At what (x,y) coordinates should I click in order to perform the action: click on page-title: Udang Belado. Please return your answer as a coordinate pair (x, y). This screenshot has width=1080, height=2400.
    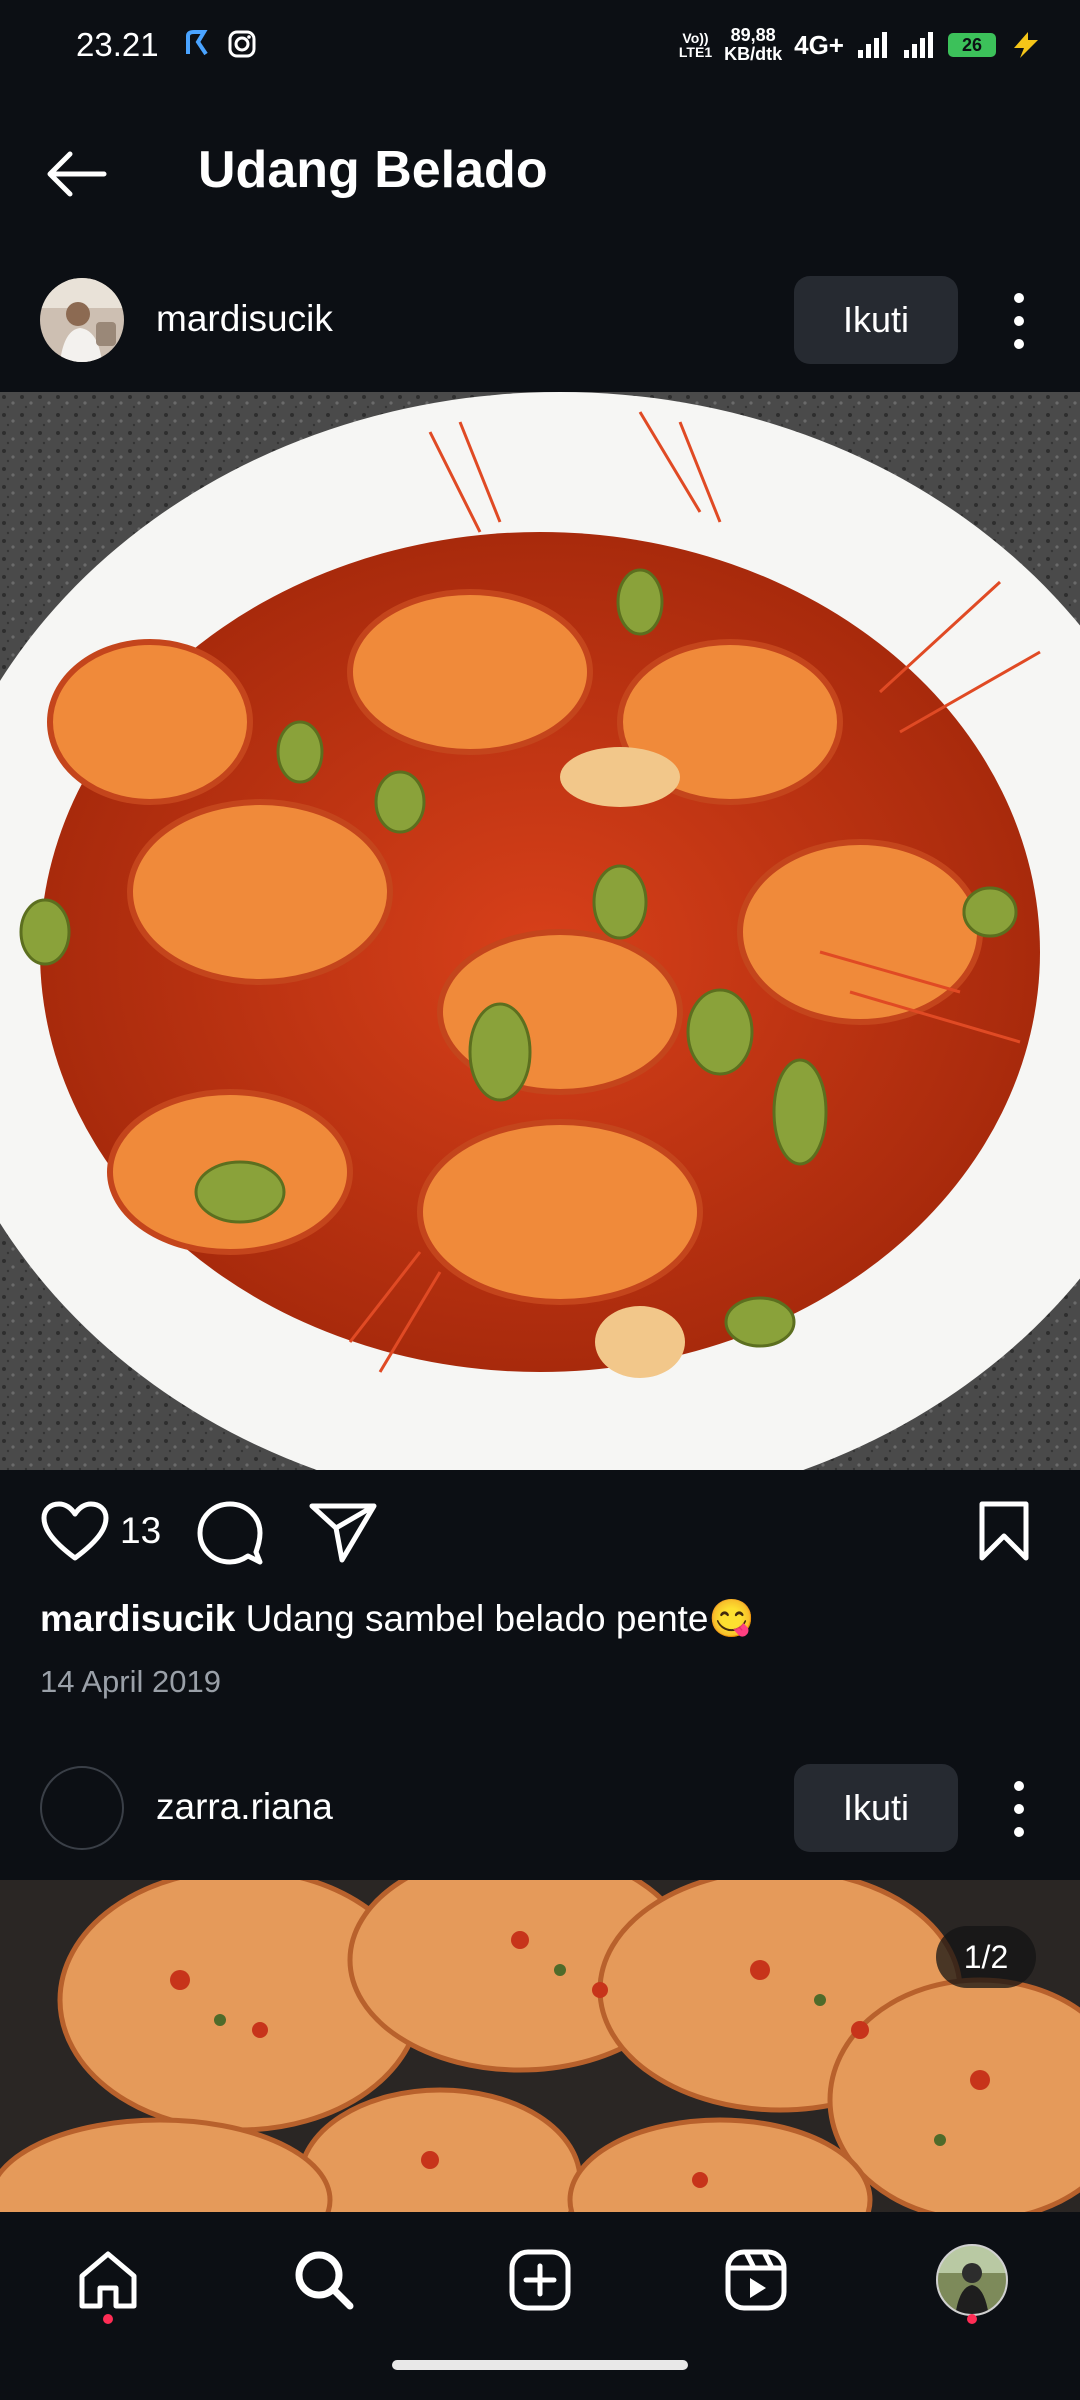
    Looking at the image, I should click on (373, 170).